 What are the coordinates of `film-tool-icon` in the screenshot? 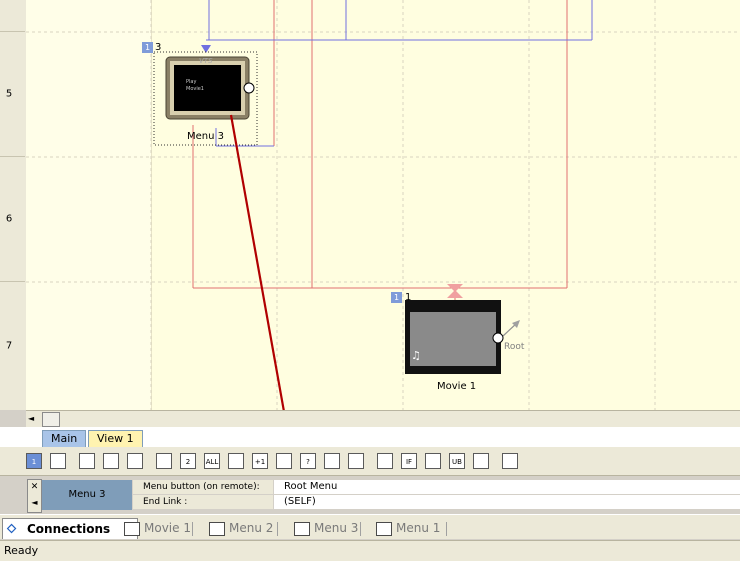 It's located at (164, 461).